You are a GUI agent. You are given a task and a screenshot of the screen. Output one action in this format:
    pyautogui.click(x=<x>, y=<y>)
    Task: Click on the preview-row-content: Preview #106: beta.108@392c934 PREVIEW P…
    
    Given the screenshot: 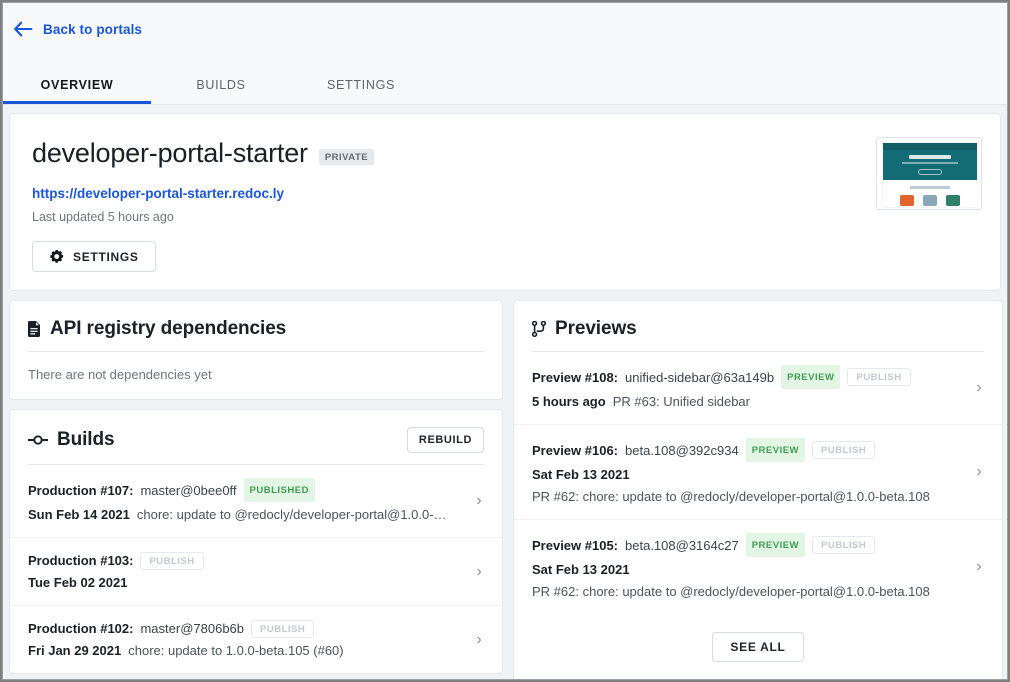 What is the action you would take?
    pyautogui.click(x=747, y=472)
    